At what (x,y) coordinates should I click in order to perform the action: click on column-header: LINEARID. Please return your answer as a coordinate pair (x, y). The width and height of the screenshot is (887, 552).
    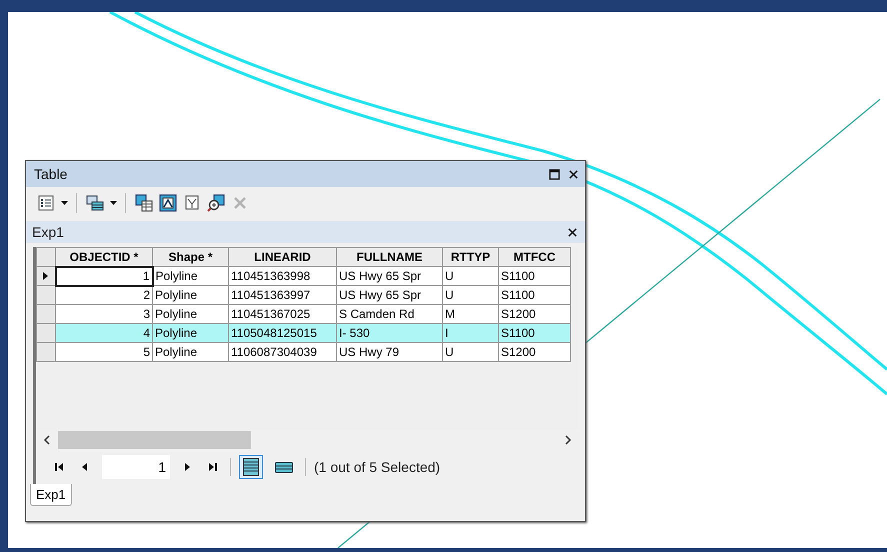
    Looking at the image, I should click on (282, 257).